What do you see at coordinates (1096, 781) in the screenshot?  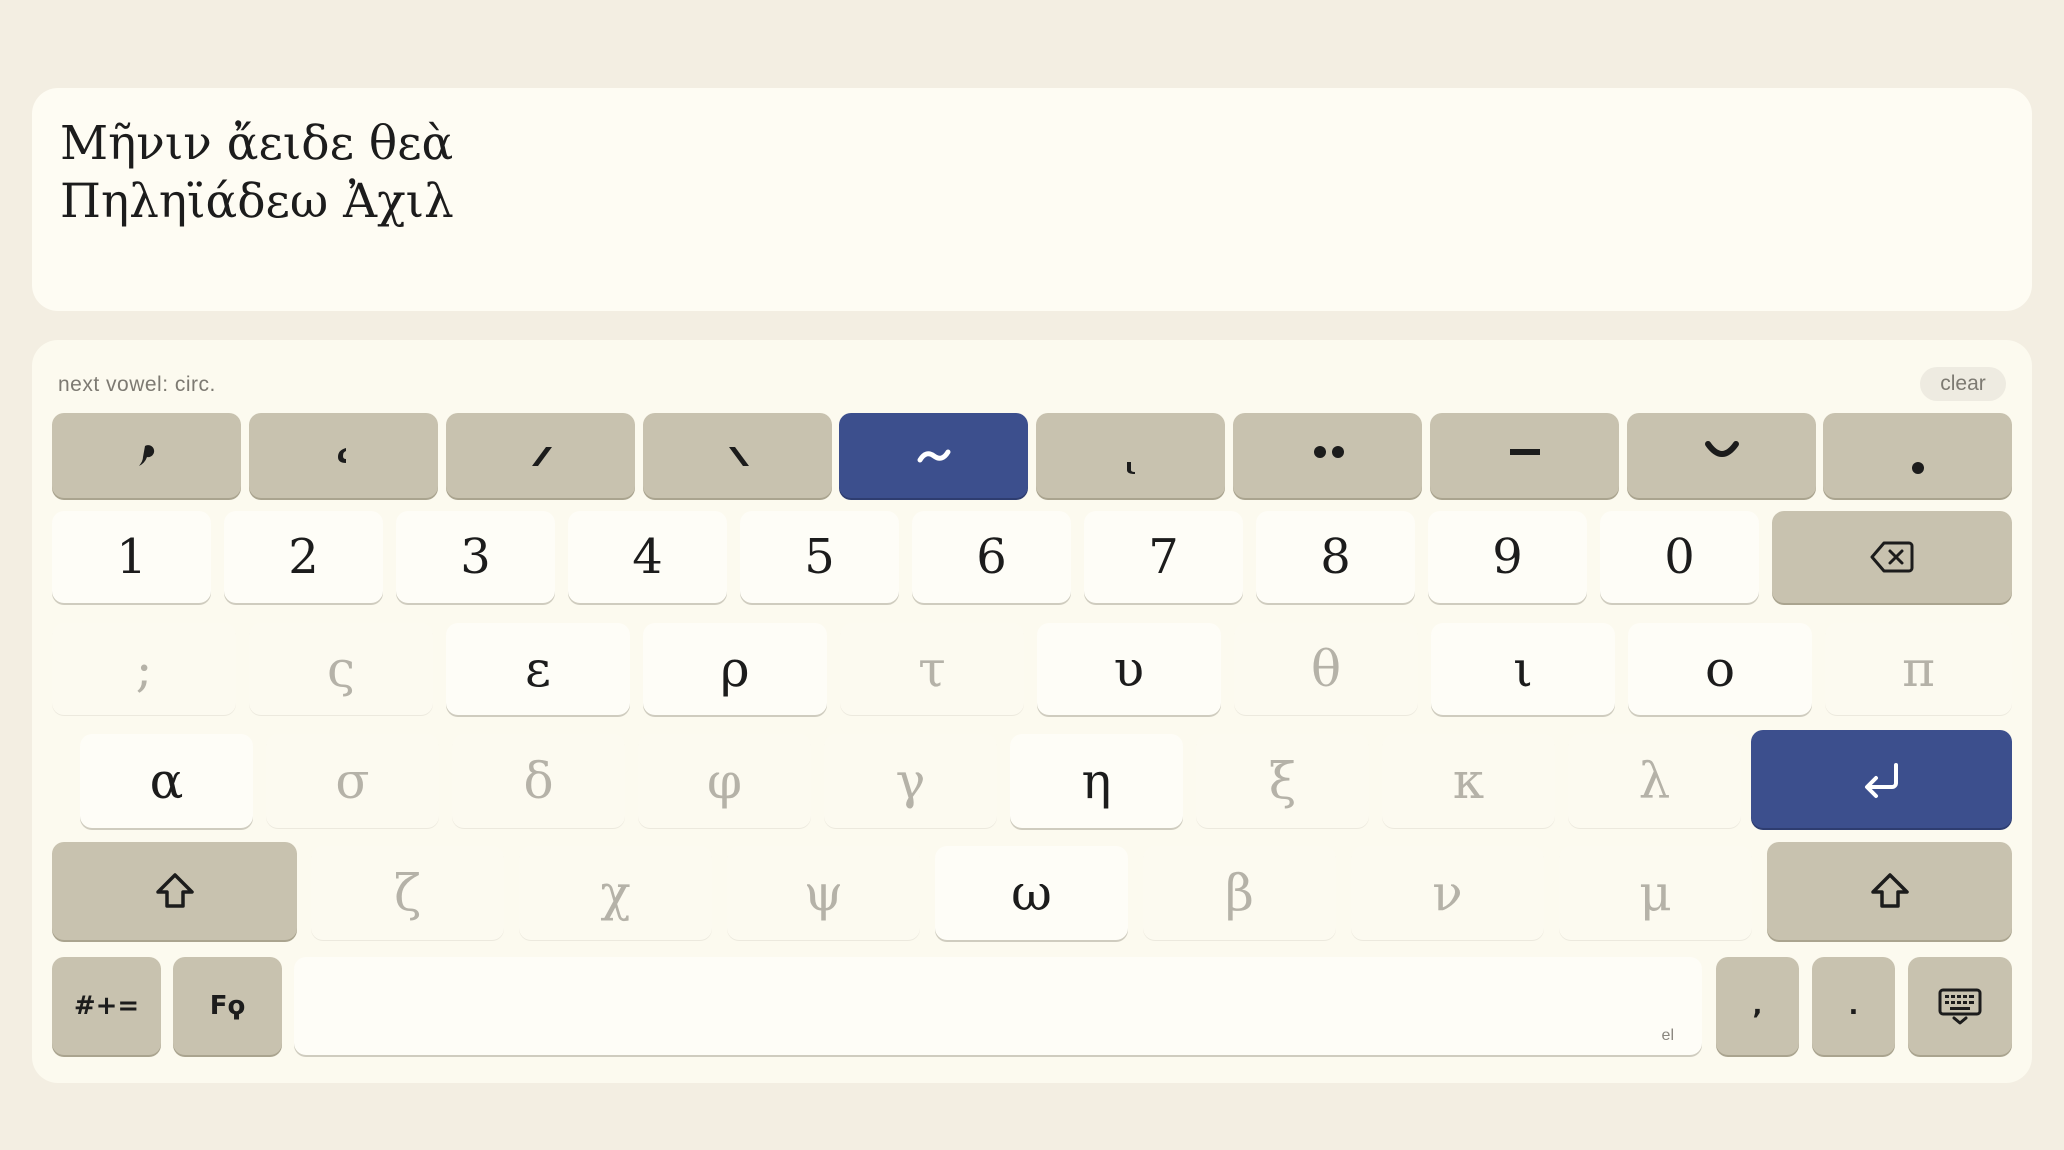 I see `key-eta: η` at bounding box center [1096, 781].